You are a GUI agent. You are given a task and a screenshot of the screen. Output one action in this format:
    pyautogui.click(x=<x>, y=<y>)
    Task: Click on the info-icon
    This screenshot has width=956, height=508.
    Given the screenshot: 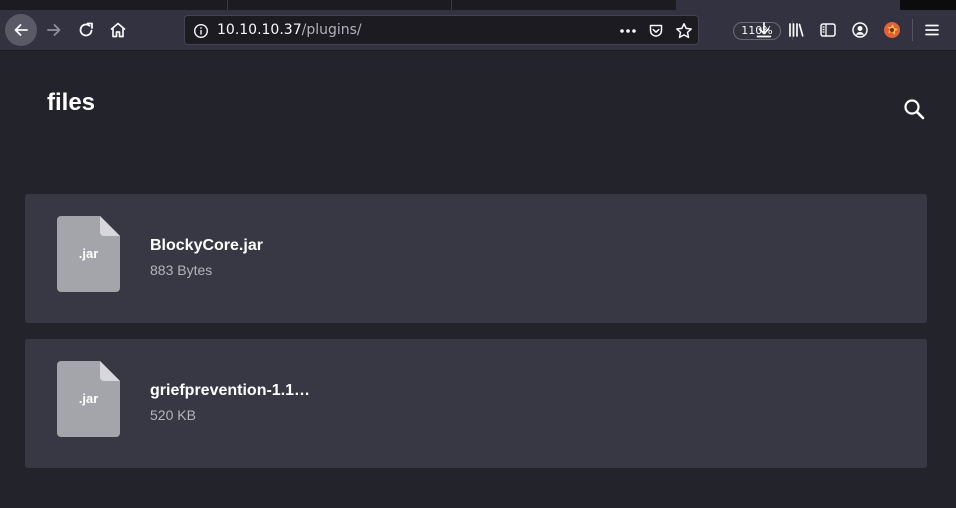 What is the action you would take?
    pyautogui.click(x=201, y=31)
    